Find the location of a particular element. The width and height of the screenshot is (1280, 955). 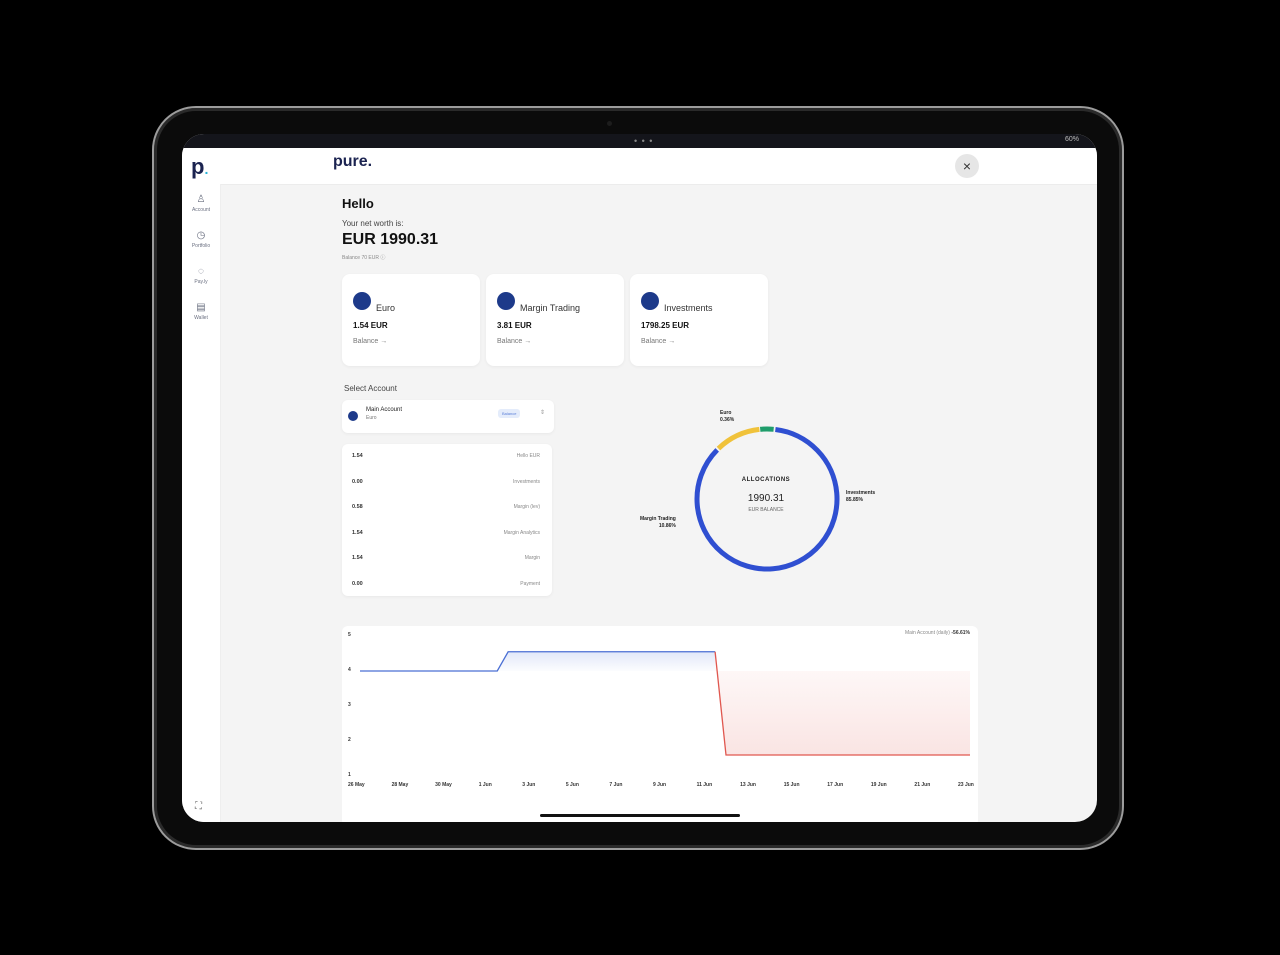

account-dropdown: Main Account Euro Balance ⇕ is located at coordinates (448, 416).